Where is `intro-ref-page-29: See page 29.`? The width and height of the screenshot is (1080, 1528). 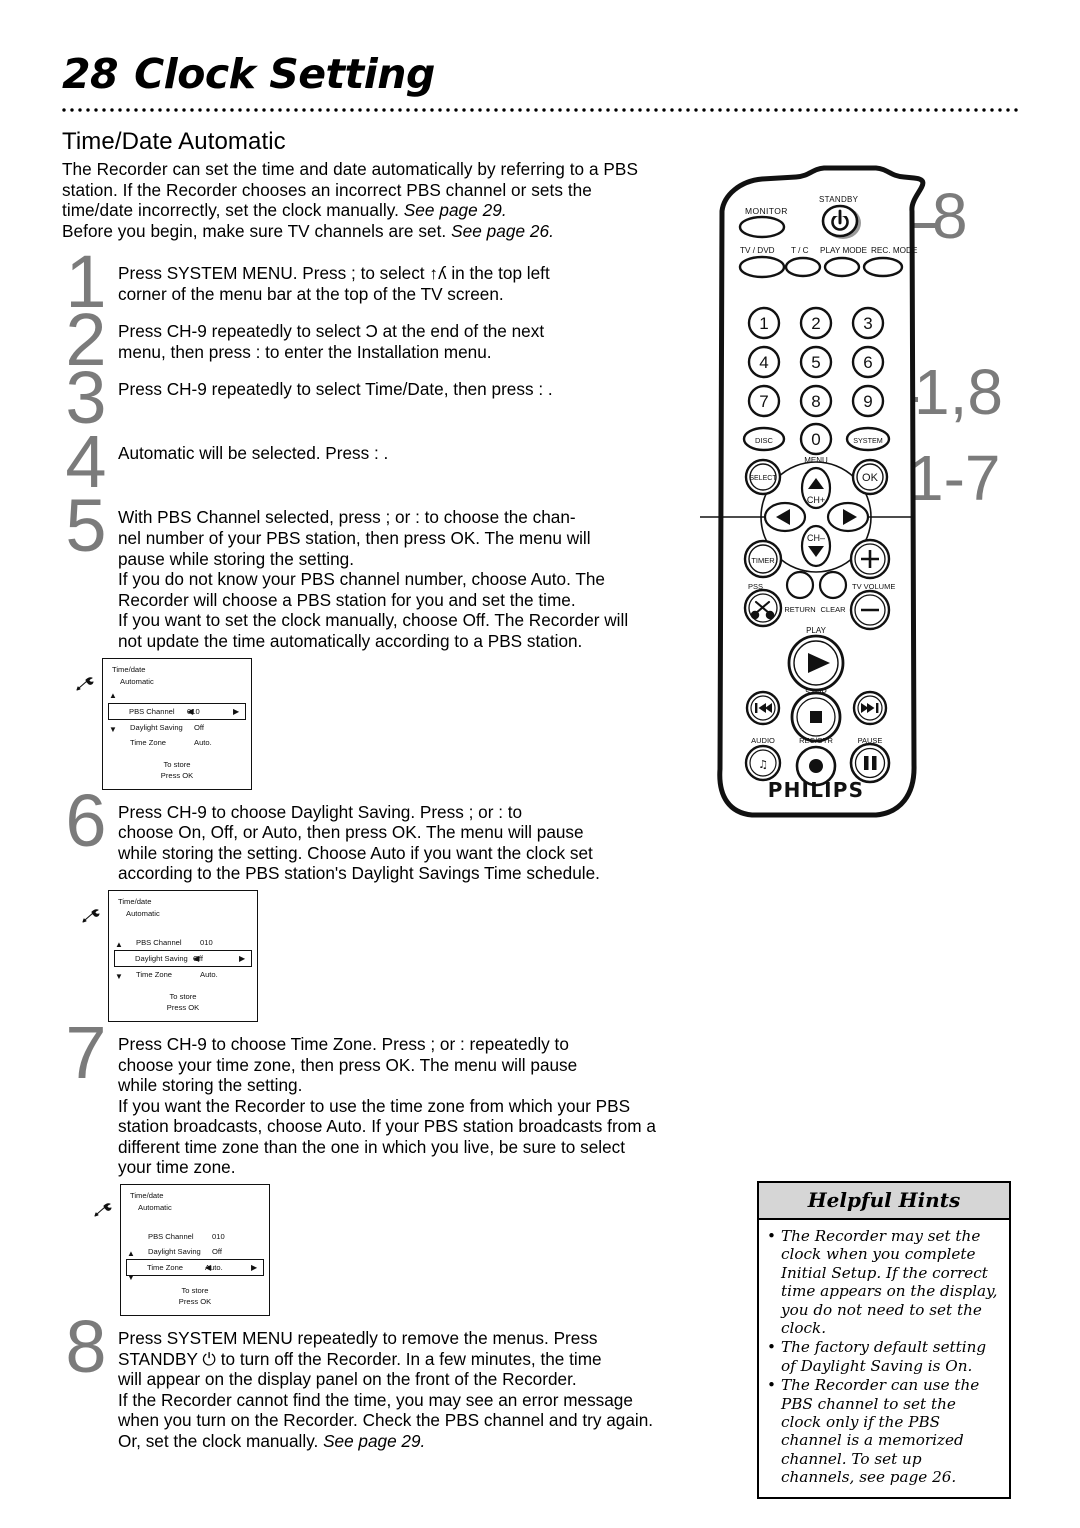
intro-ref-page-29: See page 29. is located at coordinates (455, 210).